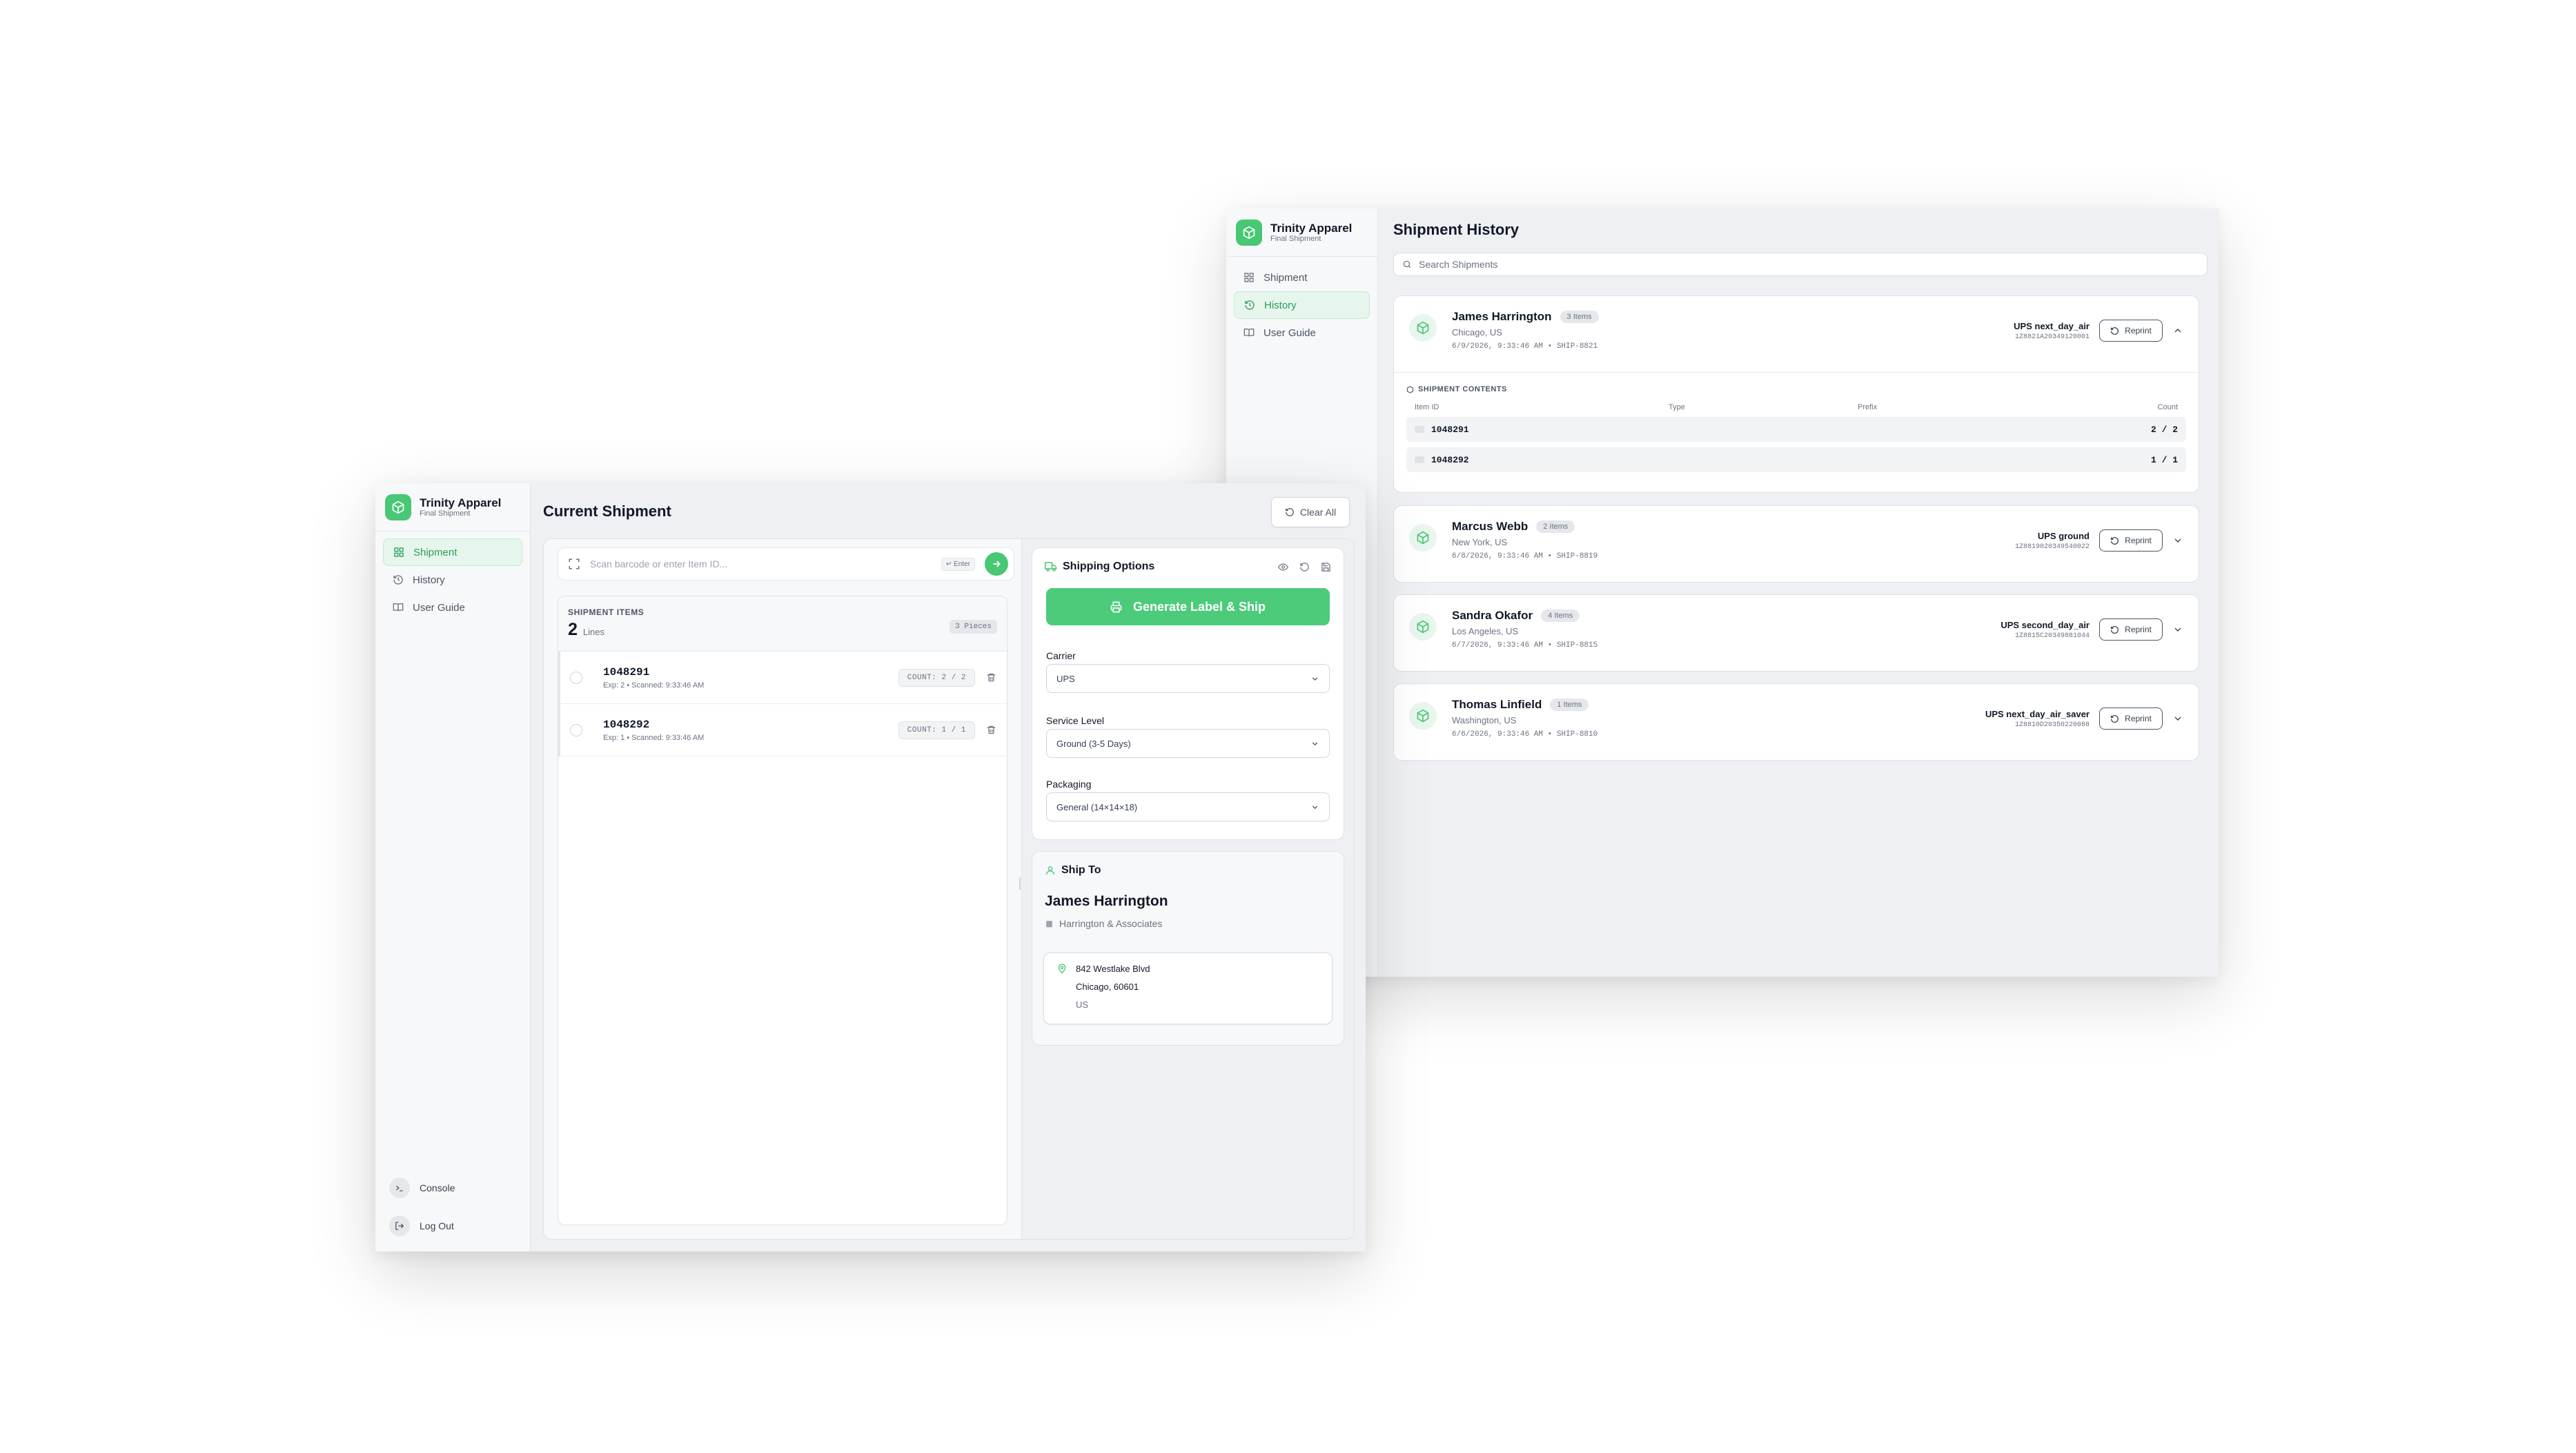  Describe the element at coordinates (1283, 567) in the screenshot. I see `eye-icon` at that location.